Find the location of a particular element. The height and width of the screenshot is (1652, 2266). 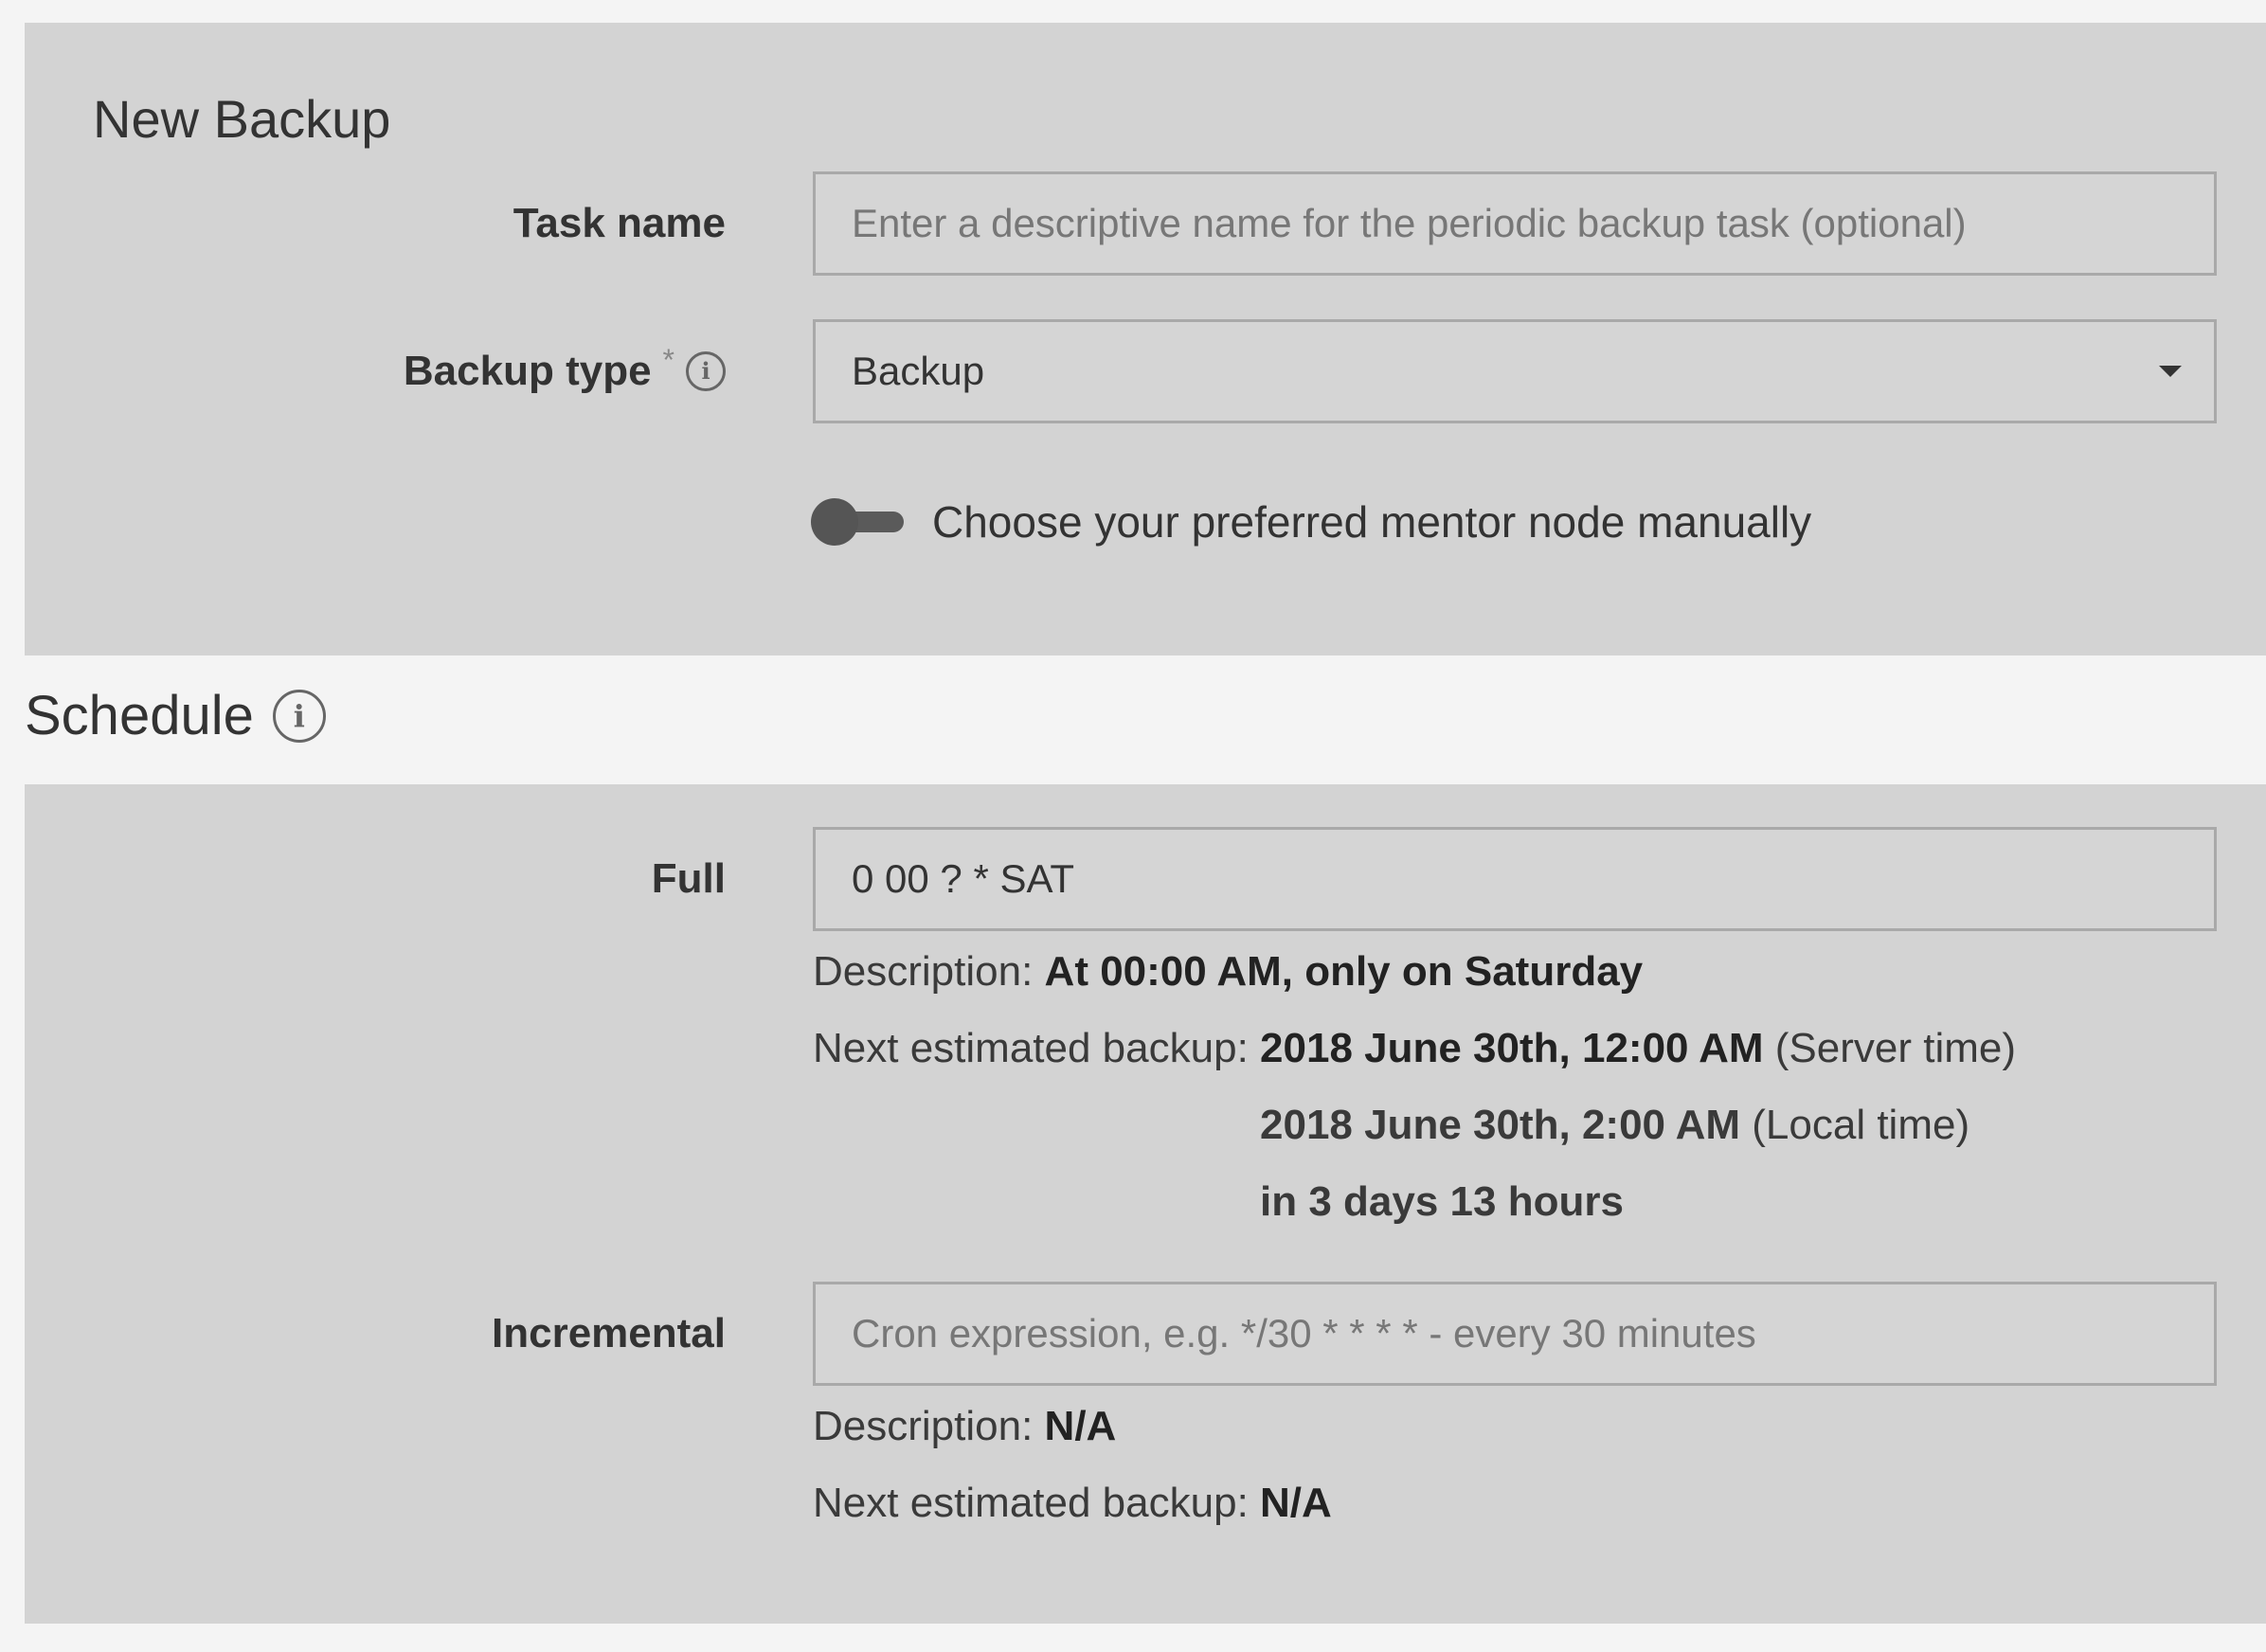

required-marker: * is located at coordinates (668, 360).